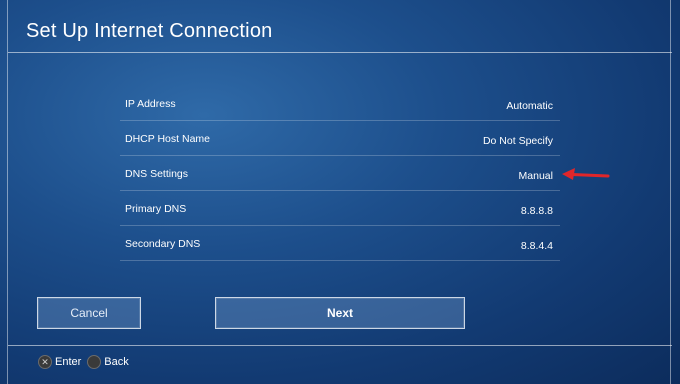 This screenshot has height=384, width=680. What do you see at coordinates (536, 211) in the screenshot?
I see `setting-value: 8.8.8.8` at bounding box center [536, 211].